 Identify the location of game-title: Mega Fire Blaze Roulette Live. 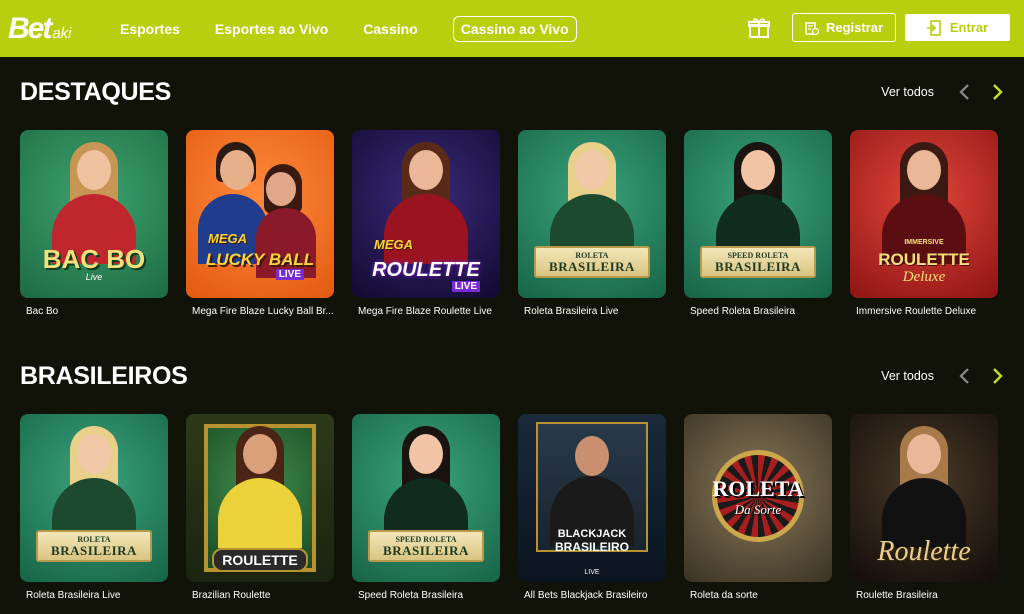
(425, 311).